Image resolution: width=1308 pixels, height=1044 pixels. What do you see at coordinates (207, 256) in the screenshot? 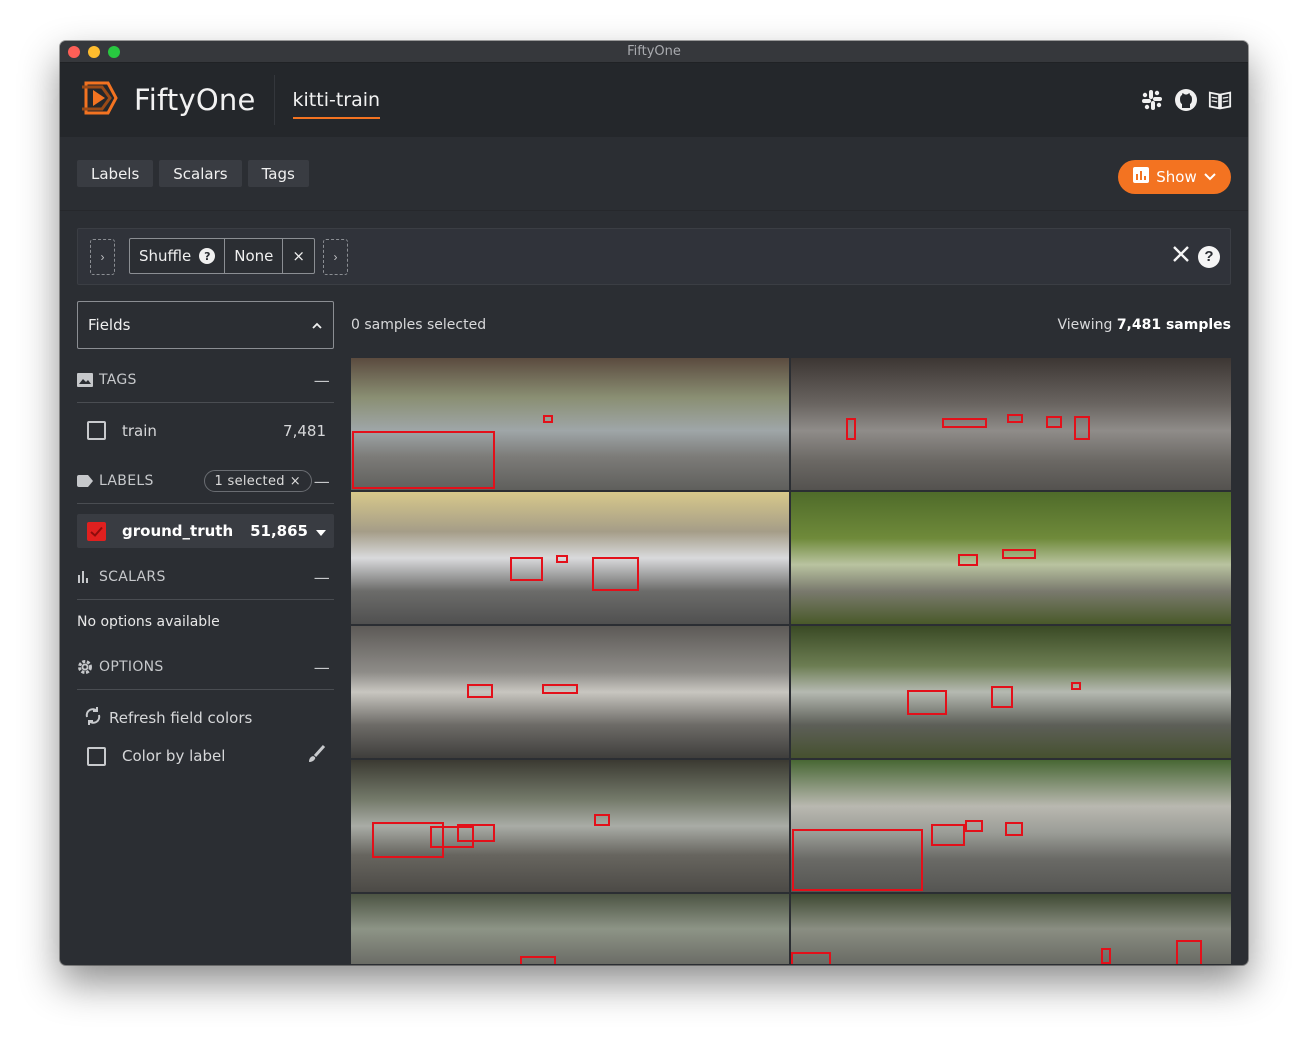
I see `stage-help-icon: ?` at bounding box center [207, 256].